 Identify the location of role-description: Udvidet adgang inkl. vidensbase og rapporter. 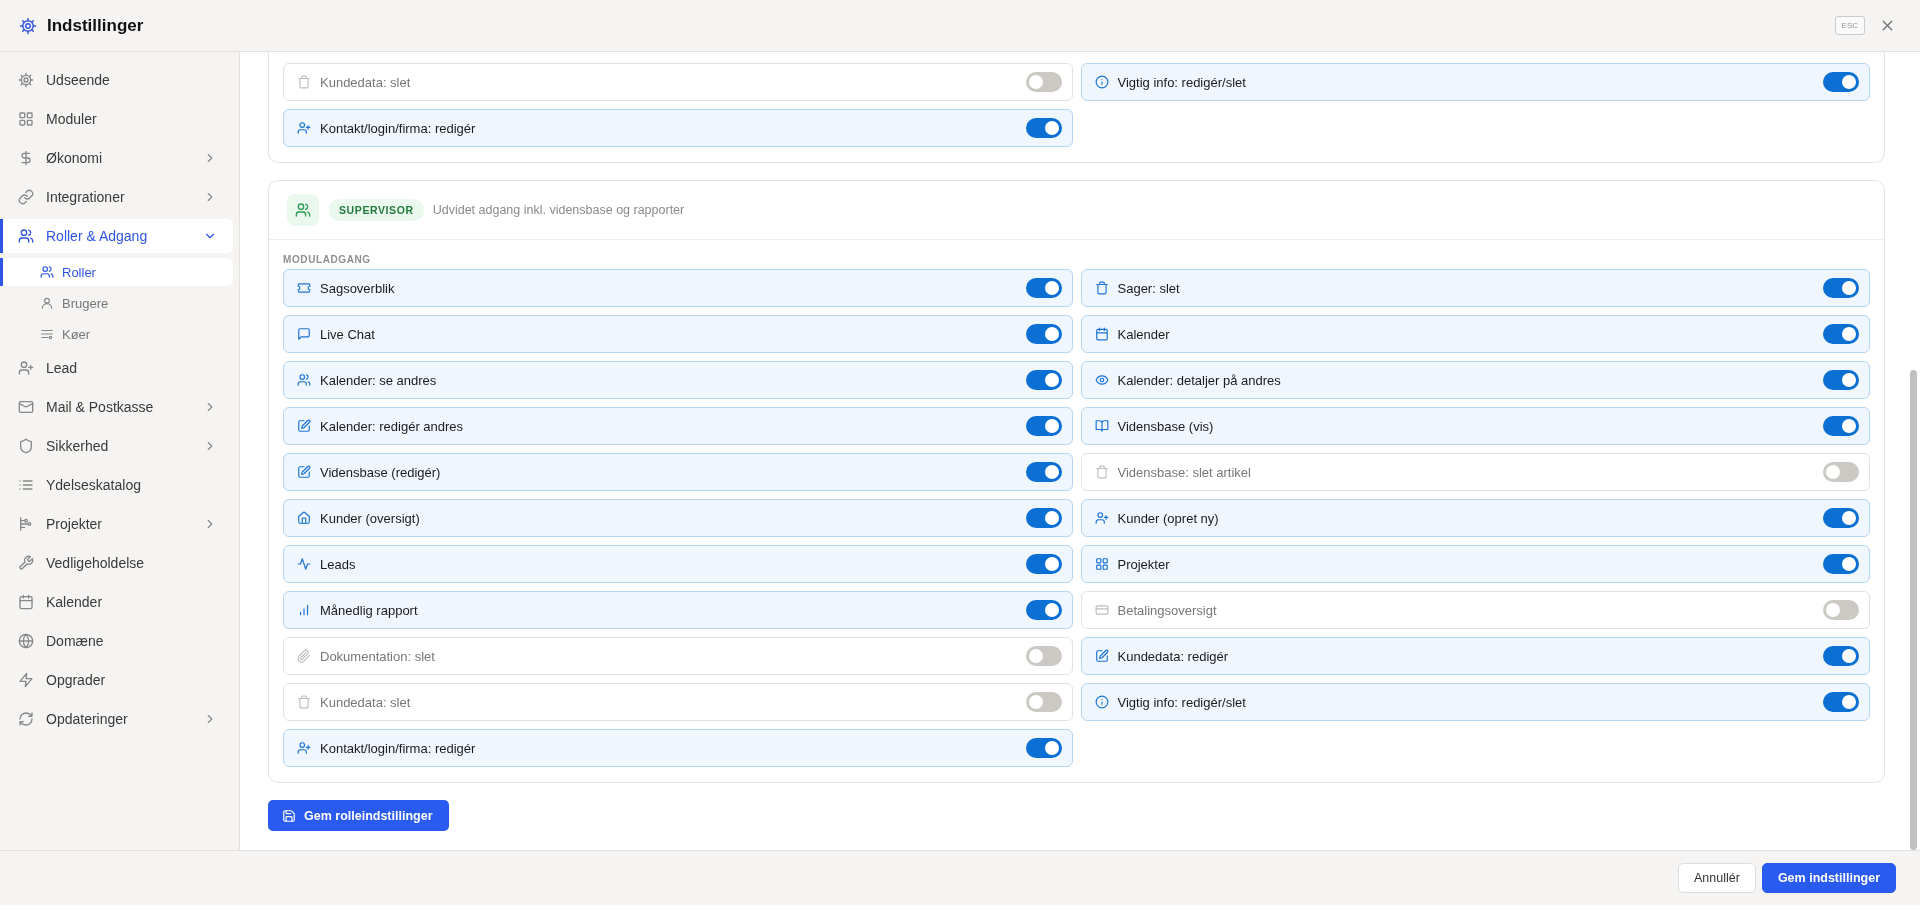
(558, 210).